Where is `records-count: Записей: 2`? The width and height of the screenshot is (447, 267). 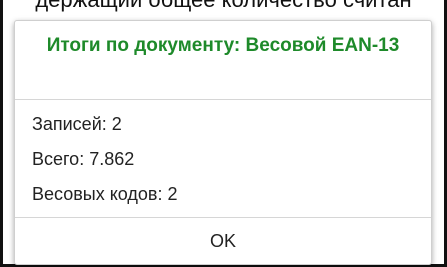 records-count: Записей: 2 is located at coordinates (77, 124).